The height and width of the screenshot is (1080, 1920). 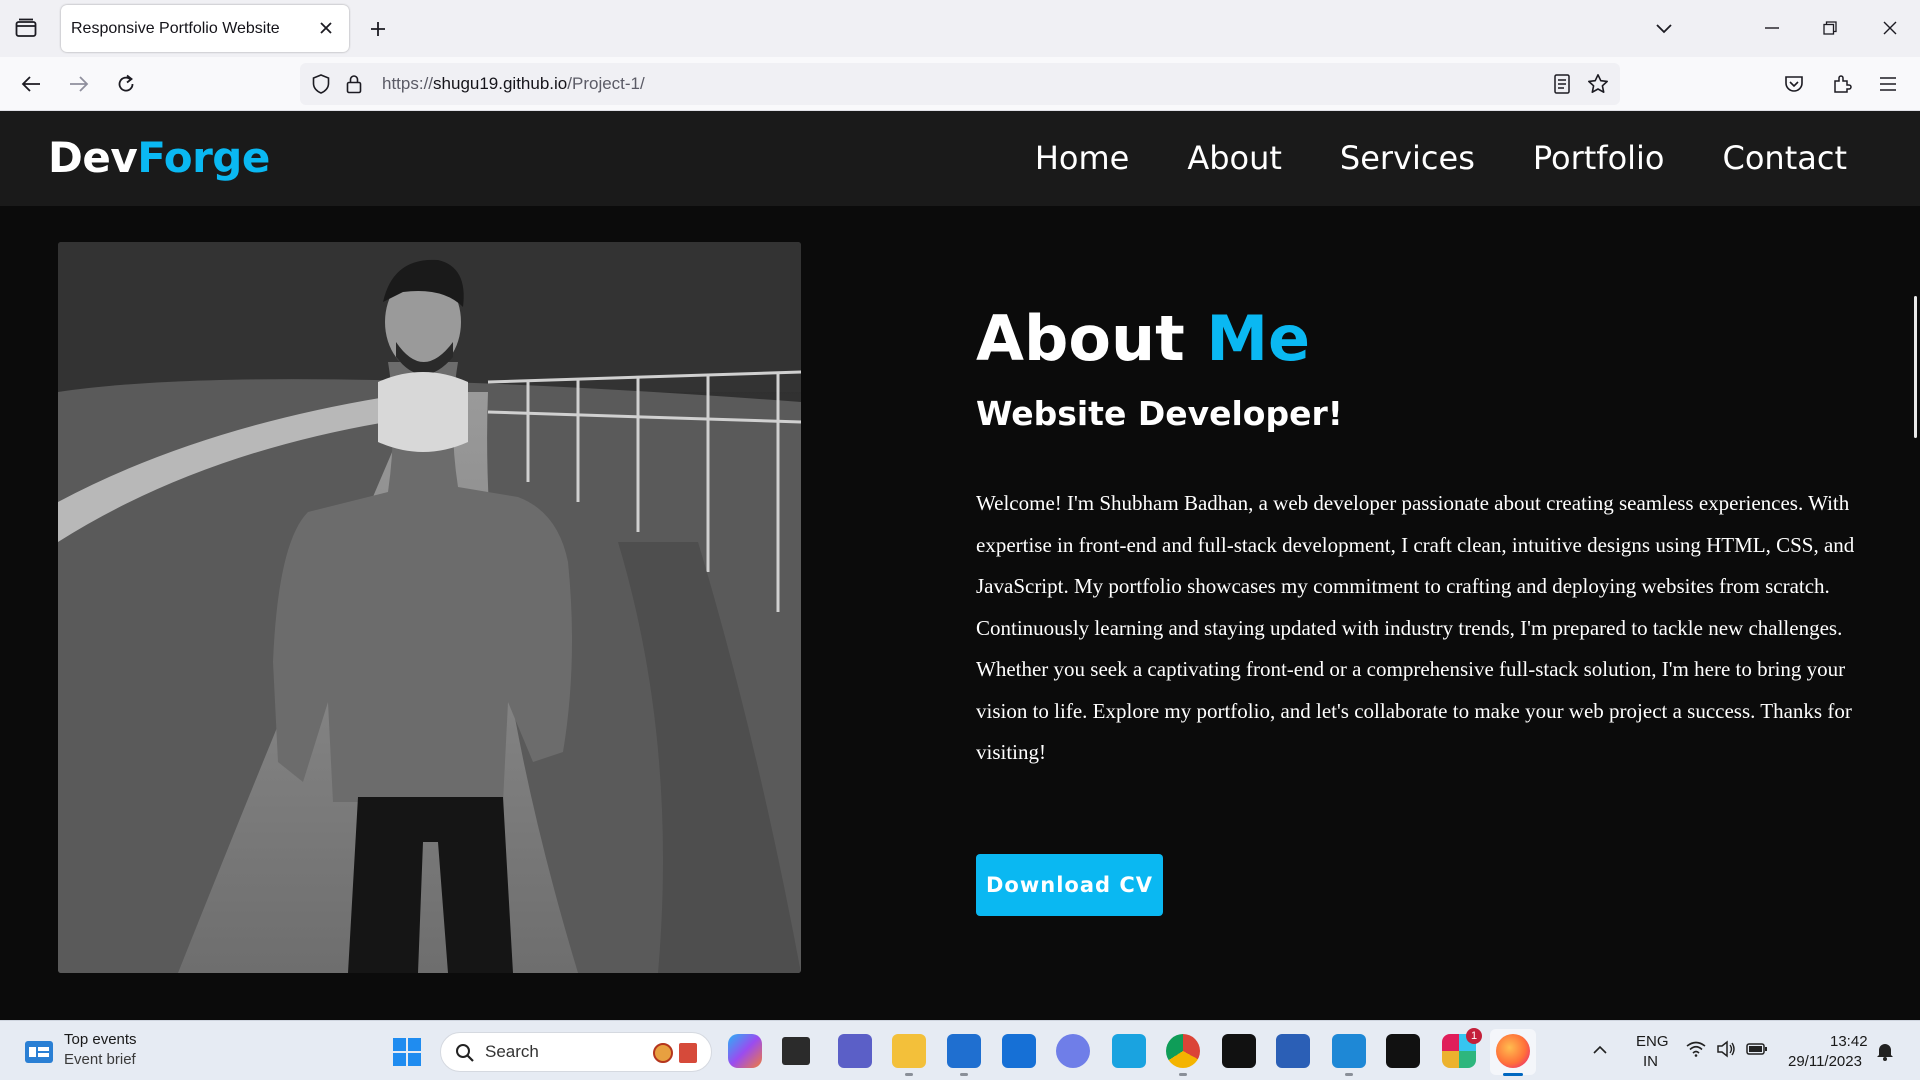 What do you see at coordinates (1462, 1048) in the screenshot?
I see `slack-icon: 1` at bounding box center [1462, 1048].